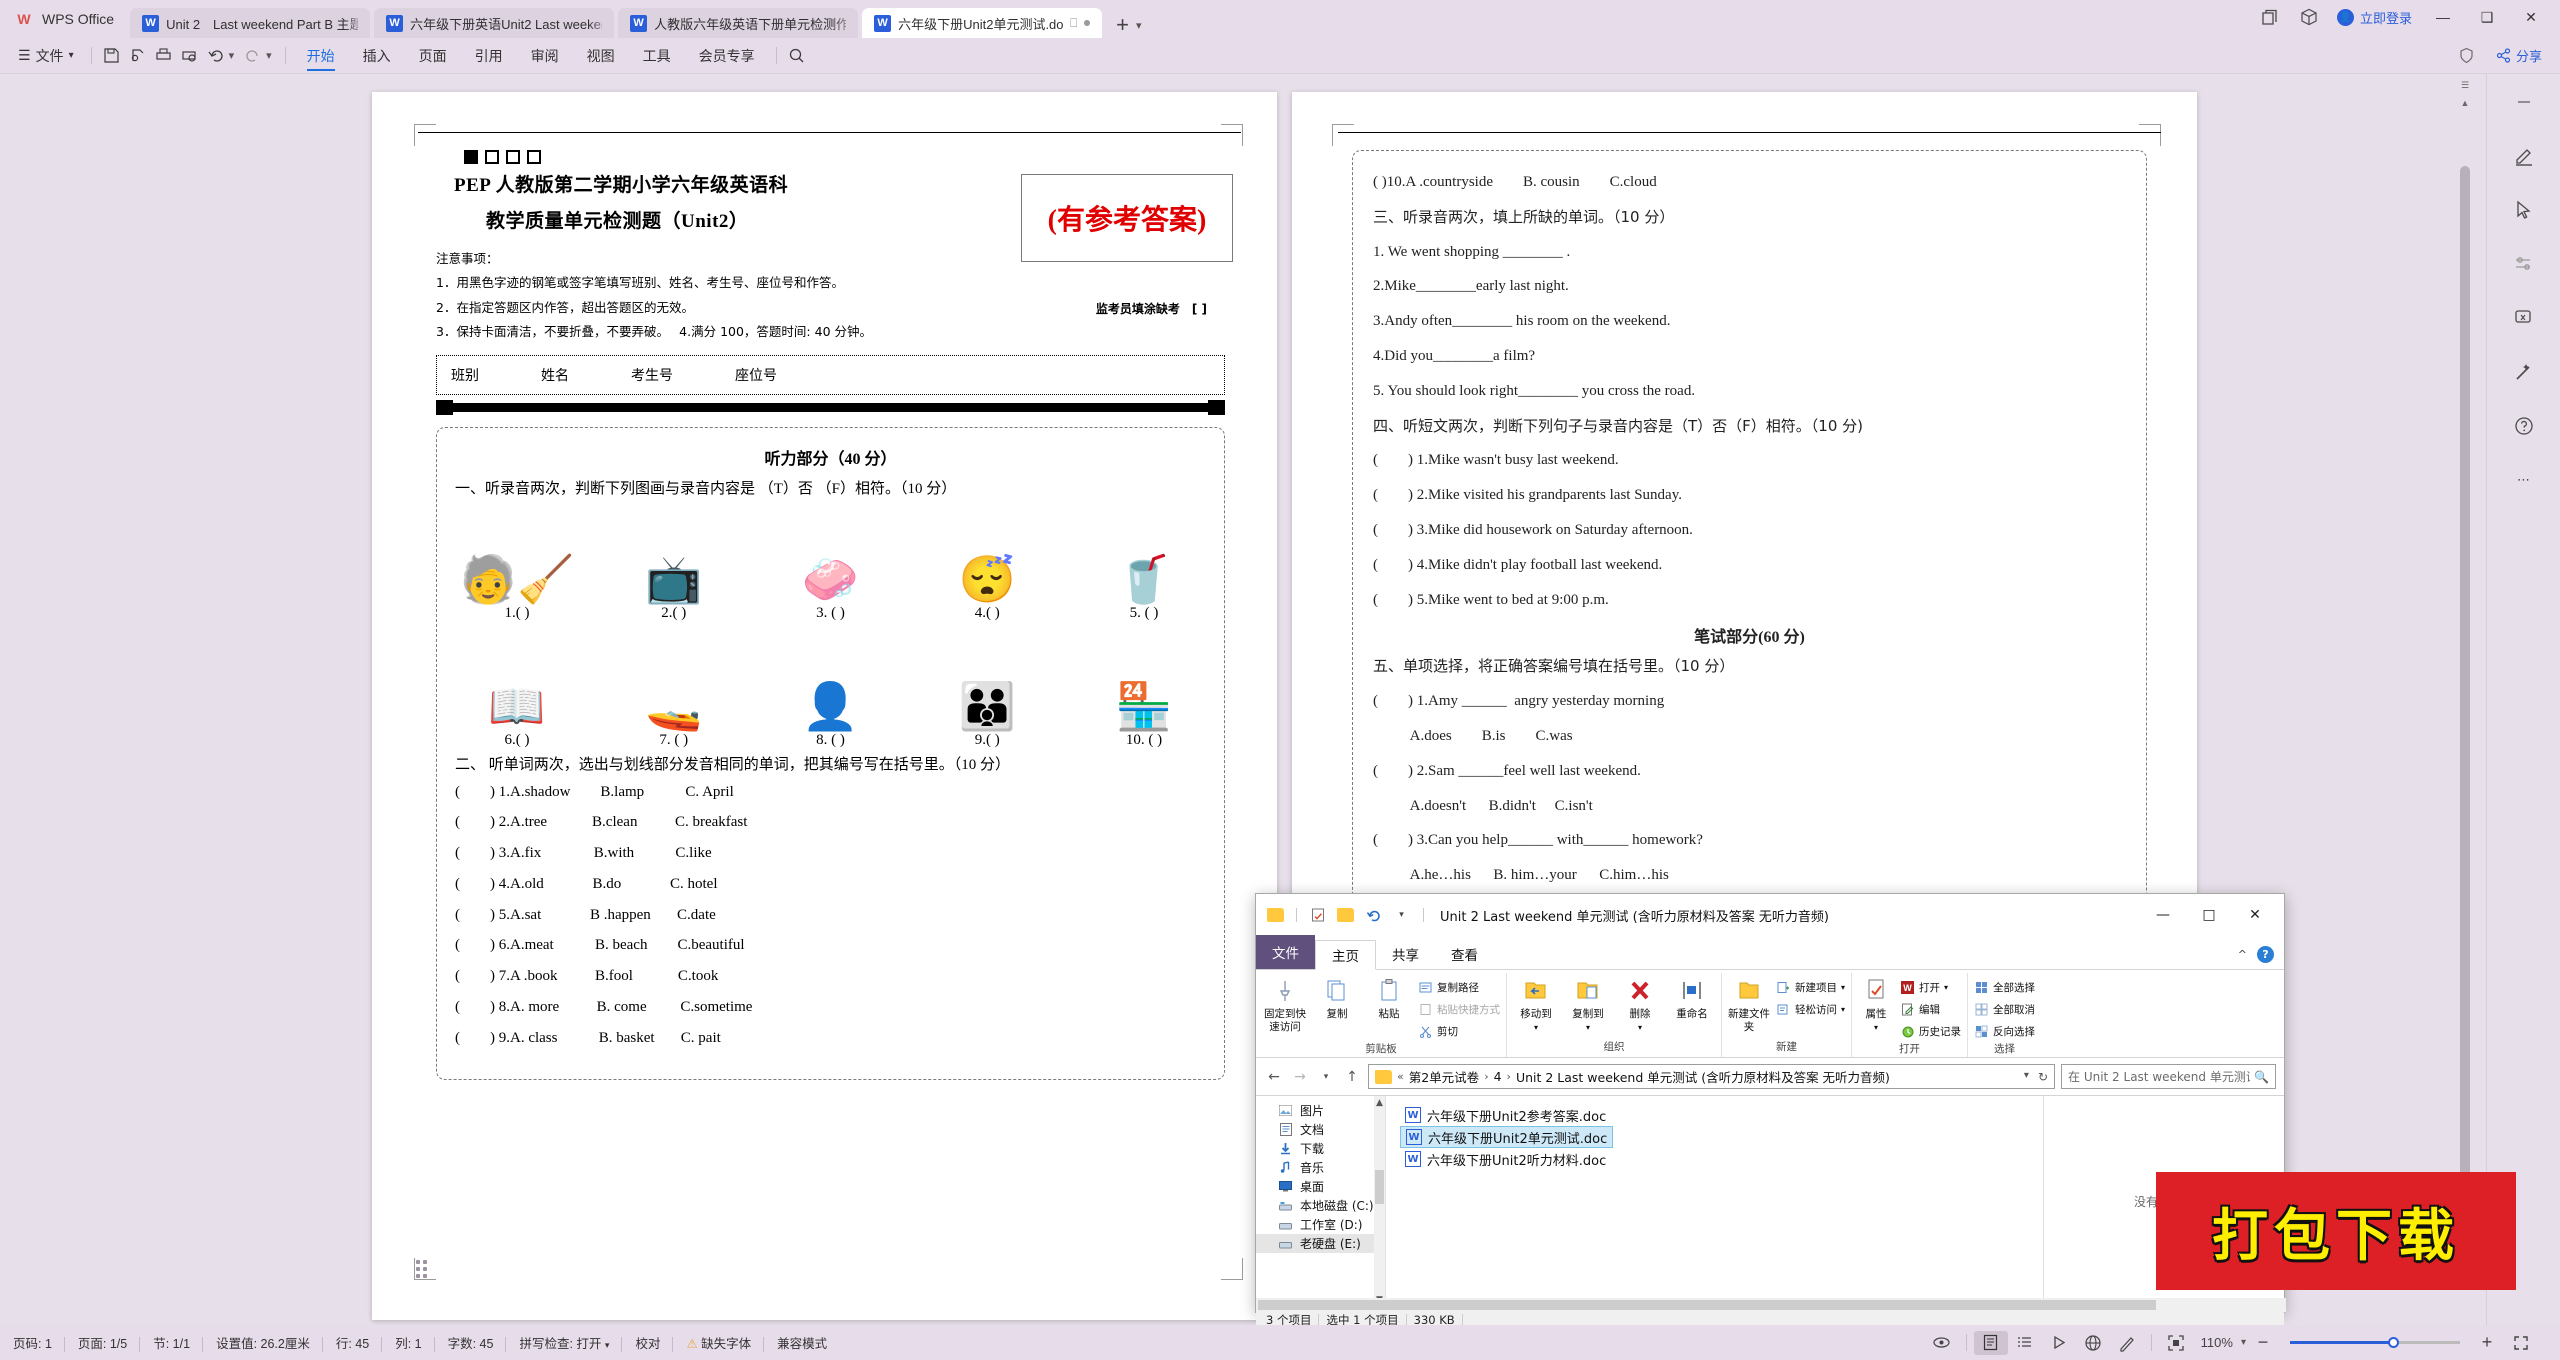 The width and height of the screenshot is (2560, 1360). Describe the element at coordinates (1285, 952) in the screenshot. I see `explorer-tab-file: 文件` at that location.